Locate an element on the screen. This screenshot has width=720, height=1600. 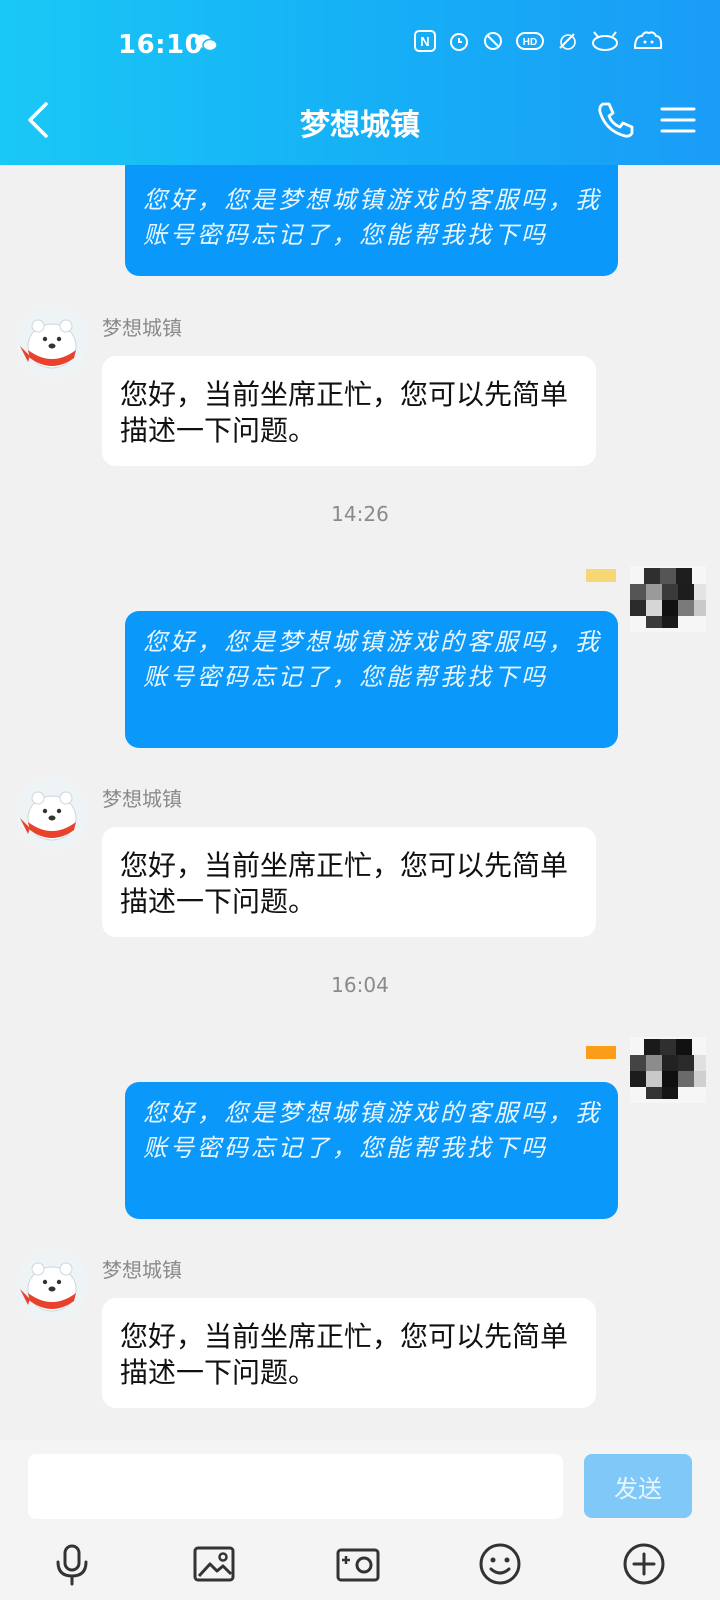
alarm-icon is located at coordinates (459, 43).